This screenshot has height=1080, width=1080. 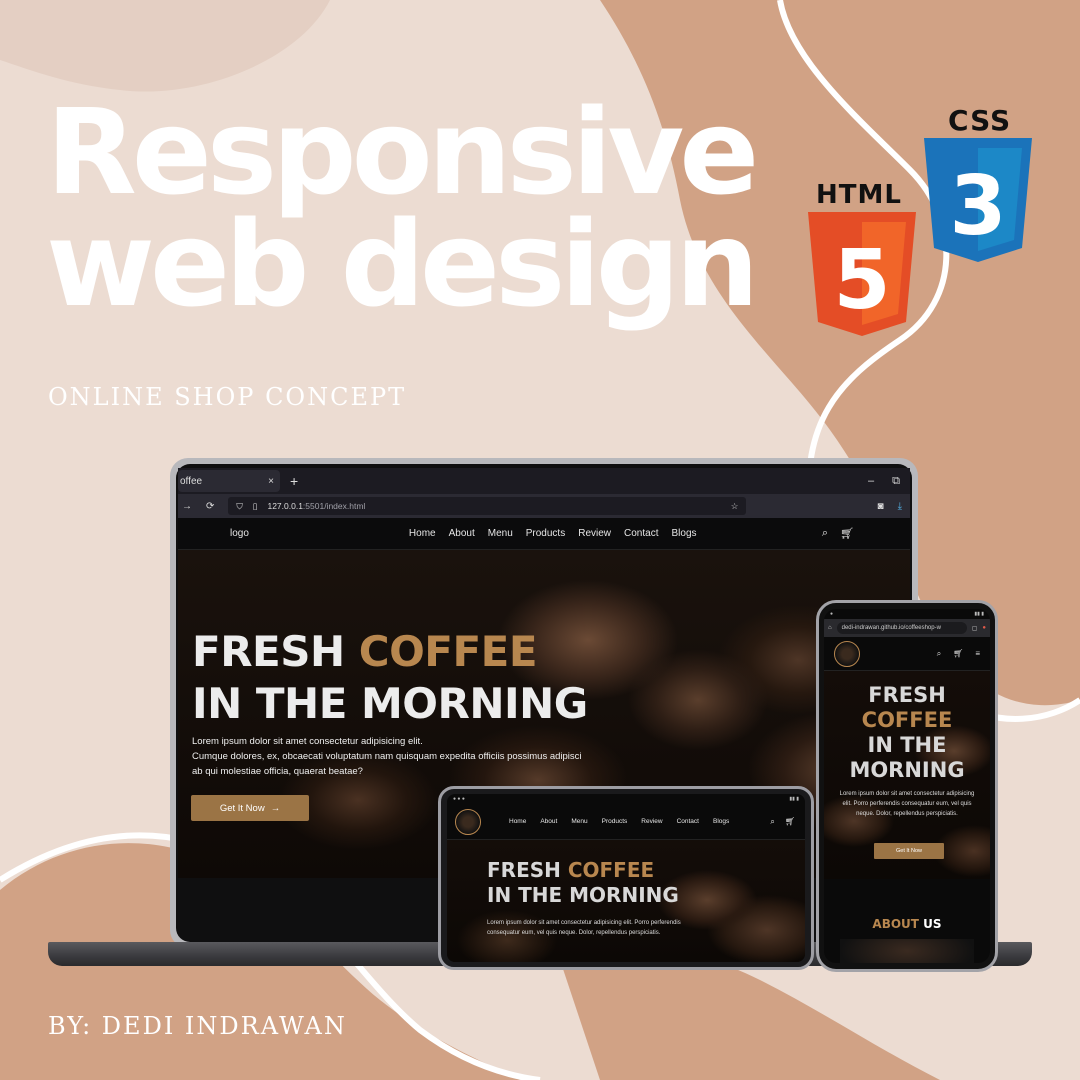 What do you see at coordinates (334, 506) in the screenshot?
I see `url-path: :5501/index.html` at bounding box center [334, 506].